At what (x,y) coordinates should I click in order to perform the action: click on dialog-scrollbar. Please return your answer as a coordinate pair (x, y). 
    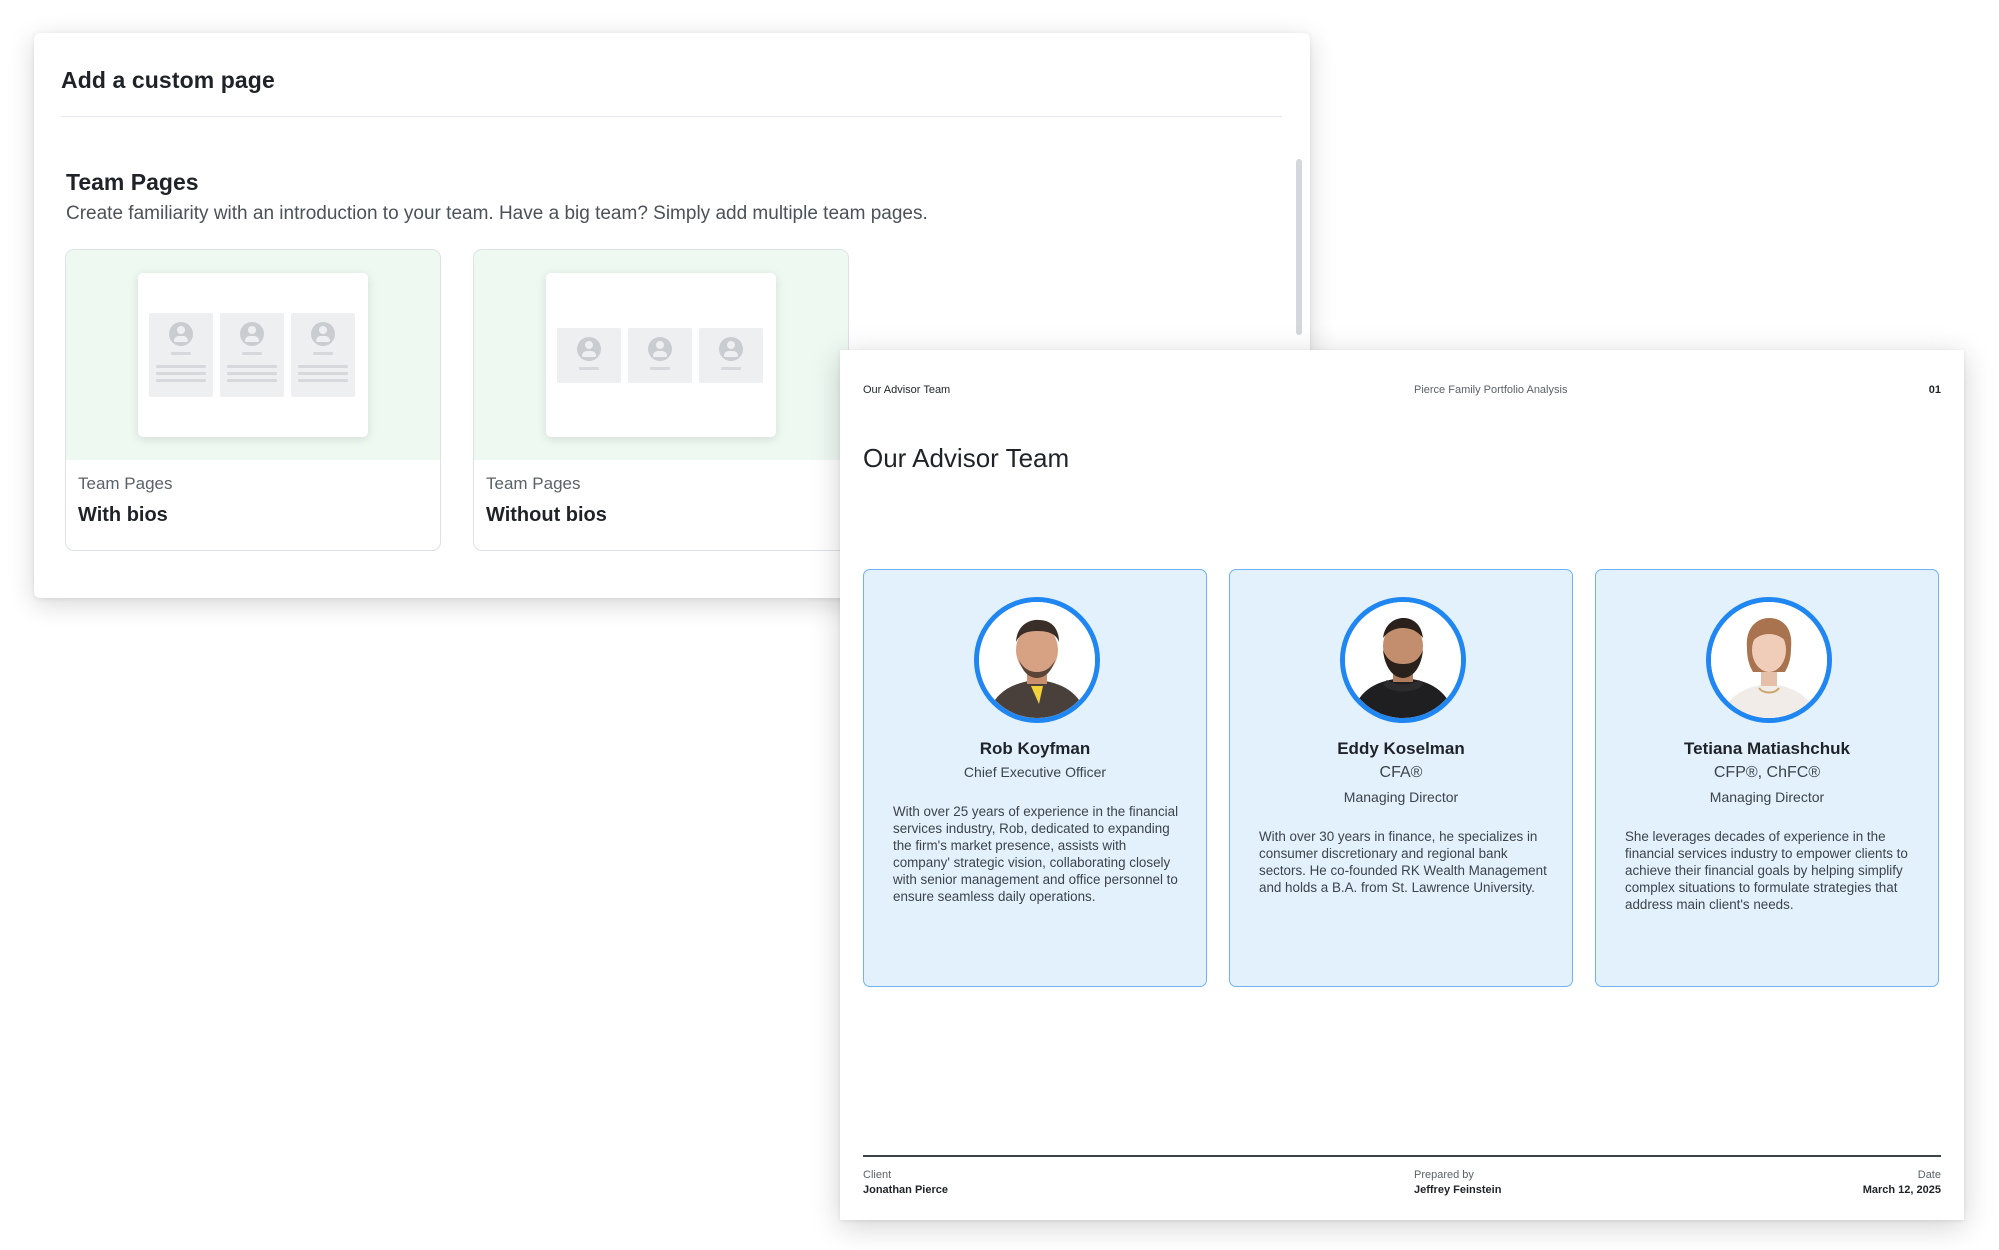
    Looking at the image, I should click on (1299, 247).